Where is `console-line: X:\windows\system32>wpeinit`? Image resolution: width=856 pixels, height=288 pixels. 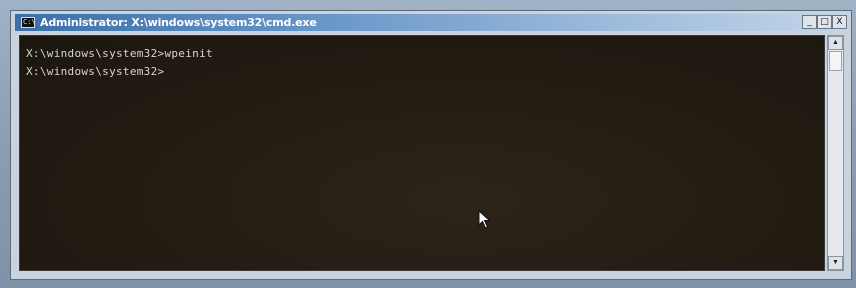 console-line: X:\windows\system32>wpeinit is located at coordinates (119, 53).